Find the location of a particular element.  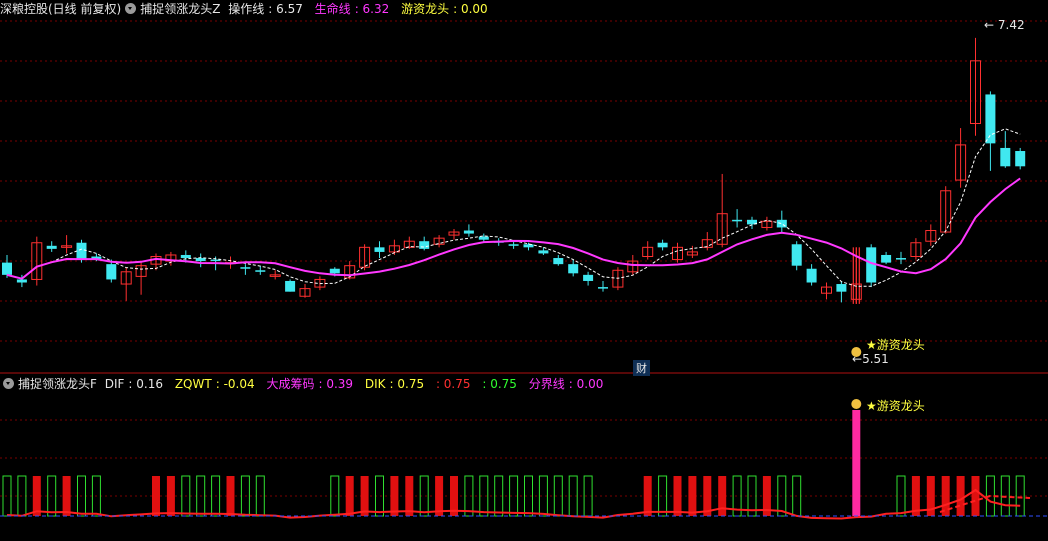

finance-tag: 财 is located at coordinates (641, 368).